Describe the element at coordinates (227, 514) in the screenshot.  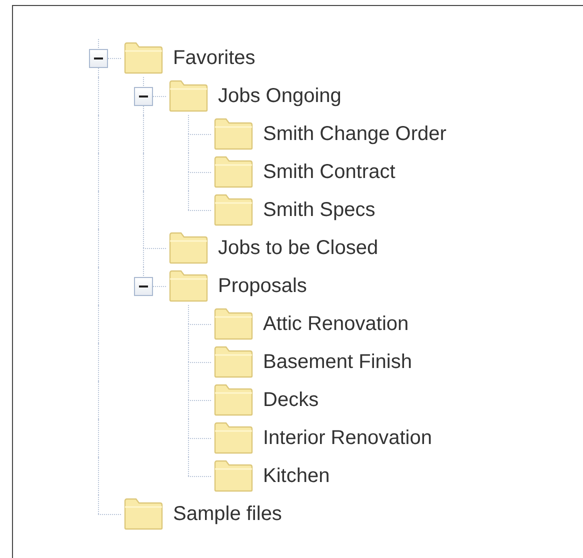
I see `folder-label: Sample files` at that location.